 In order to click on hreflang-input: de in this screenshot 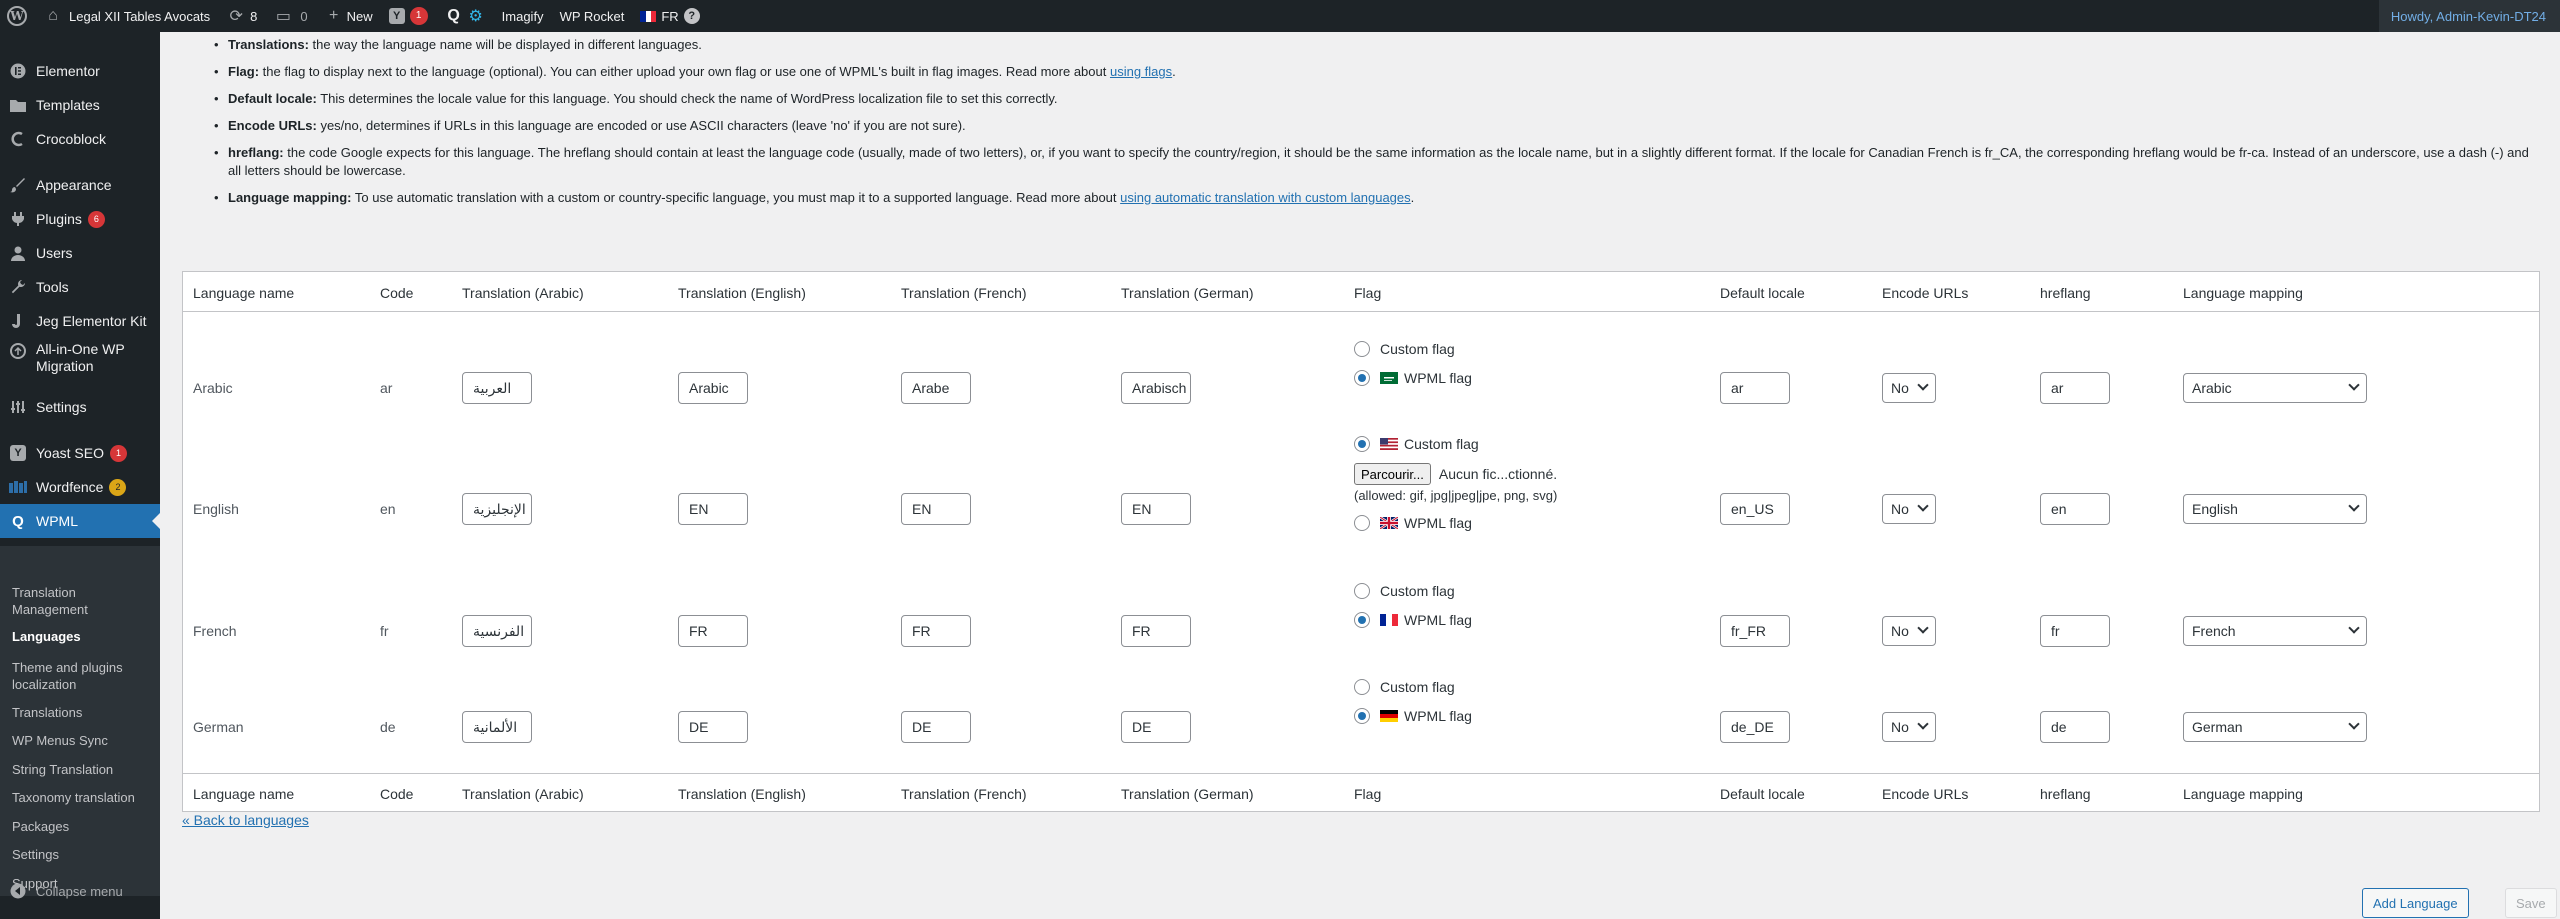, I will do `click(2075, 727)`.